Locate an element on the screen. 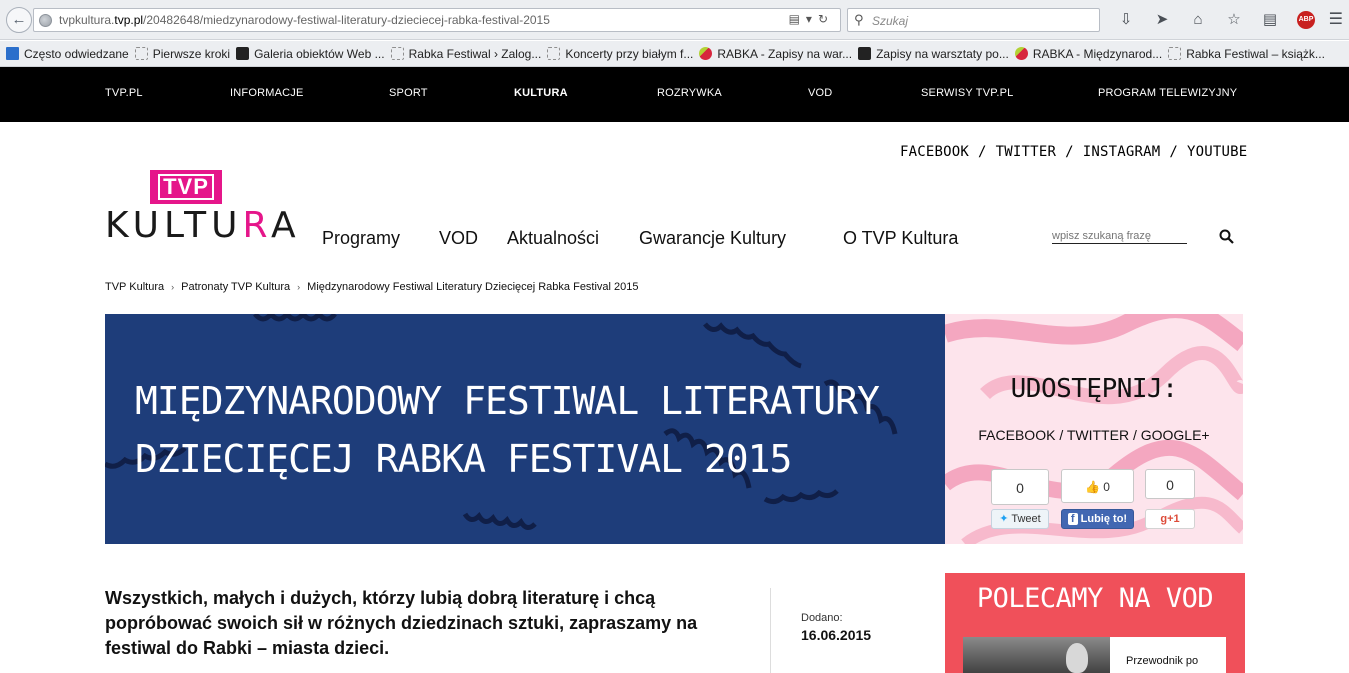 Image resolution: width=1349 pixels, height=673 pixels. vod-title: POLECAMY NA VOD is located at coordinates (1095, 598).